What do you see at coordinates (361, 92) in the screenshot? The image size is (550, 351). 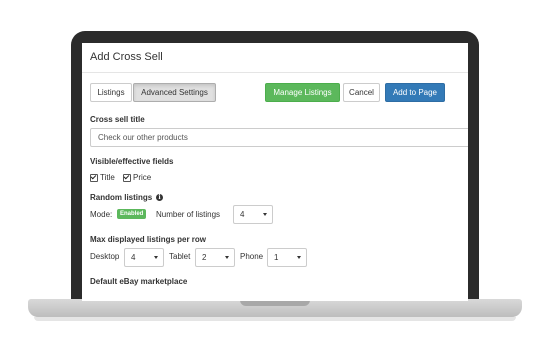 I see `cancel-button: Cancel` at bounding box center [361, 92].